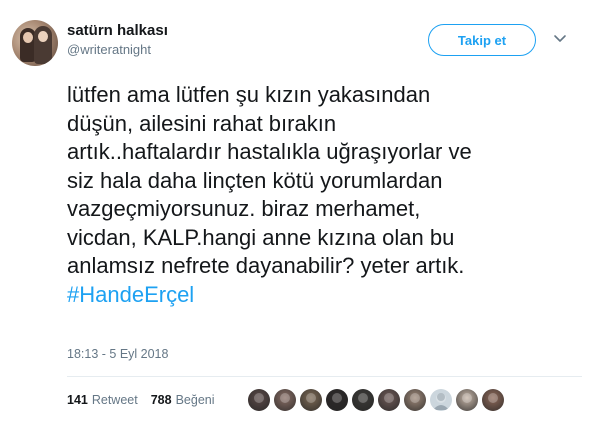  What do you see at coordinates (28, 37) in the screenshot?
I see `avatar-face-left` at bounding box center [28, 37].